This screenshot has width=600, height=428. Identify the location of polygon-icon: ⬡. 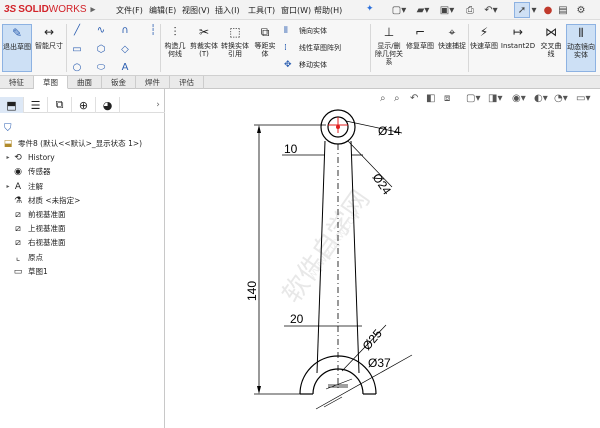
(101, 50).